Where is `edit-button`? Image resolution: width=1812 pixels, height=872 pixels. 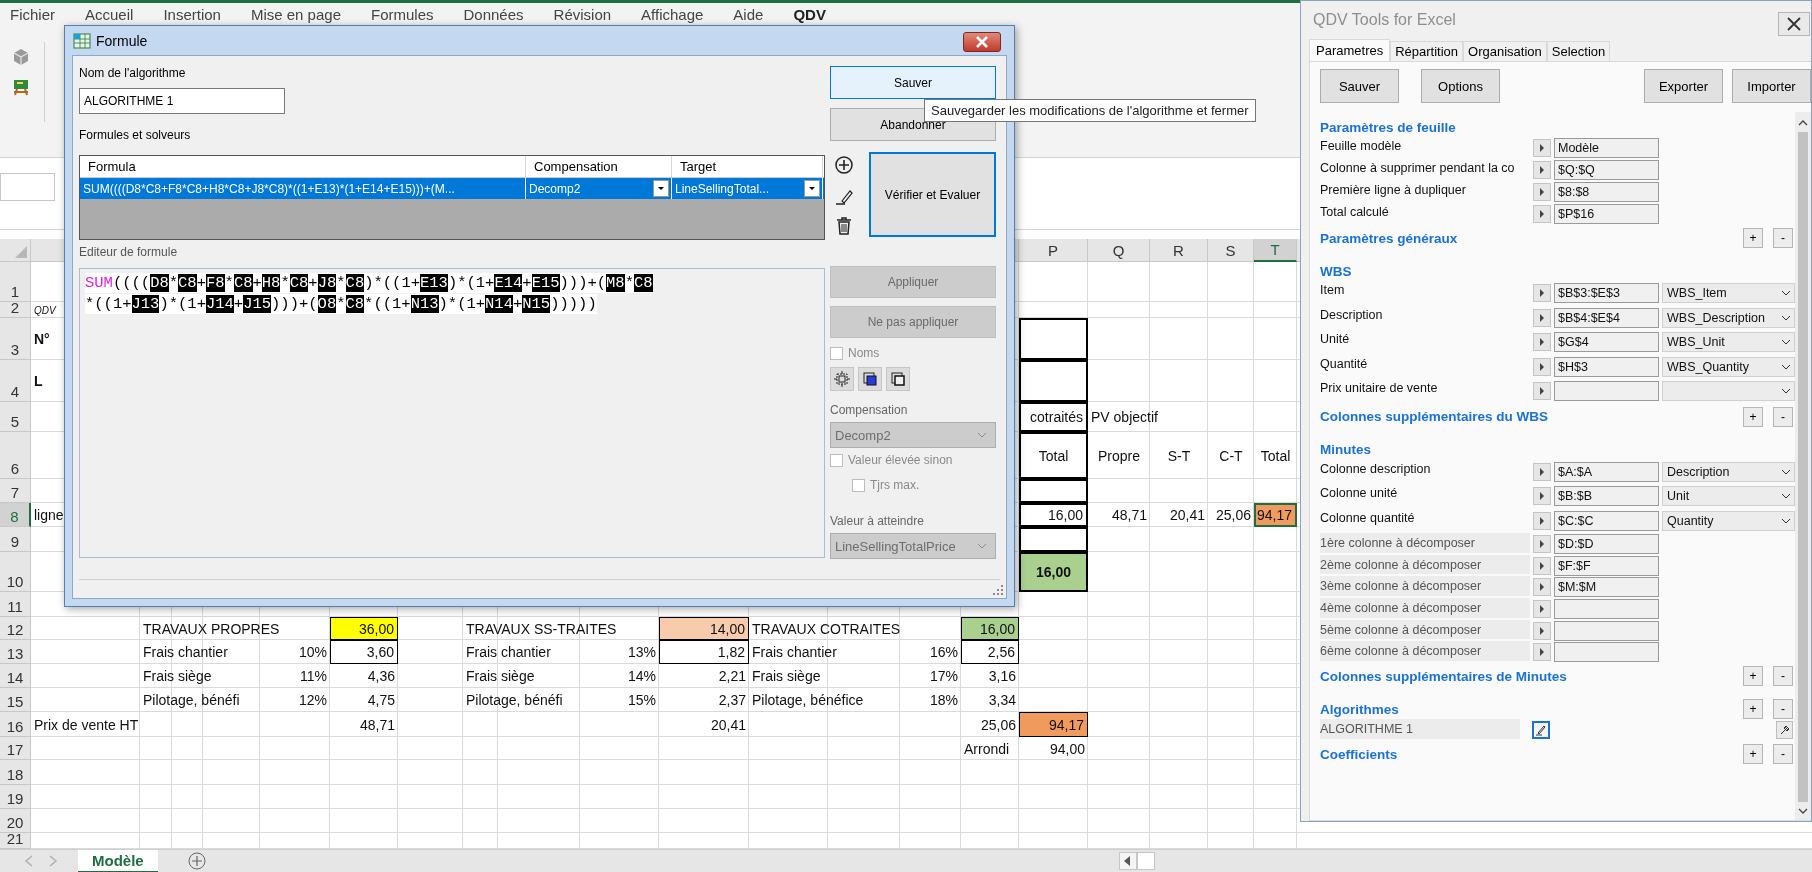
edit-button is located at coordinates (1541, 730).